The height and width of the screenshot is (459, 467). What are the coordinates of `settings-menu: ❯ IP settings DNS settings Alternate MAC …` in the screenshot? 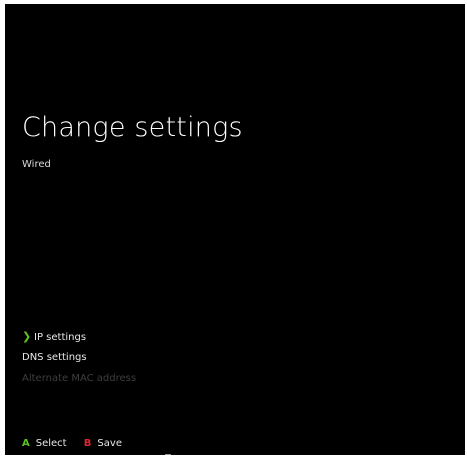 It's located at (172, 357).